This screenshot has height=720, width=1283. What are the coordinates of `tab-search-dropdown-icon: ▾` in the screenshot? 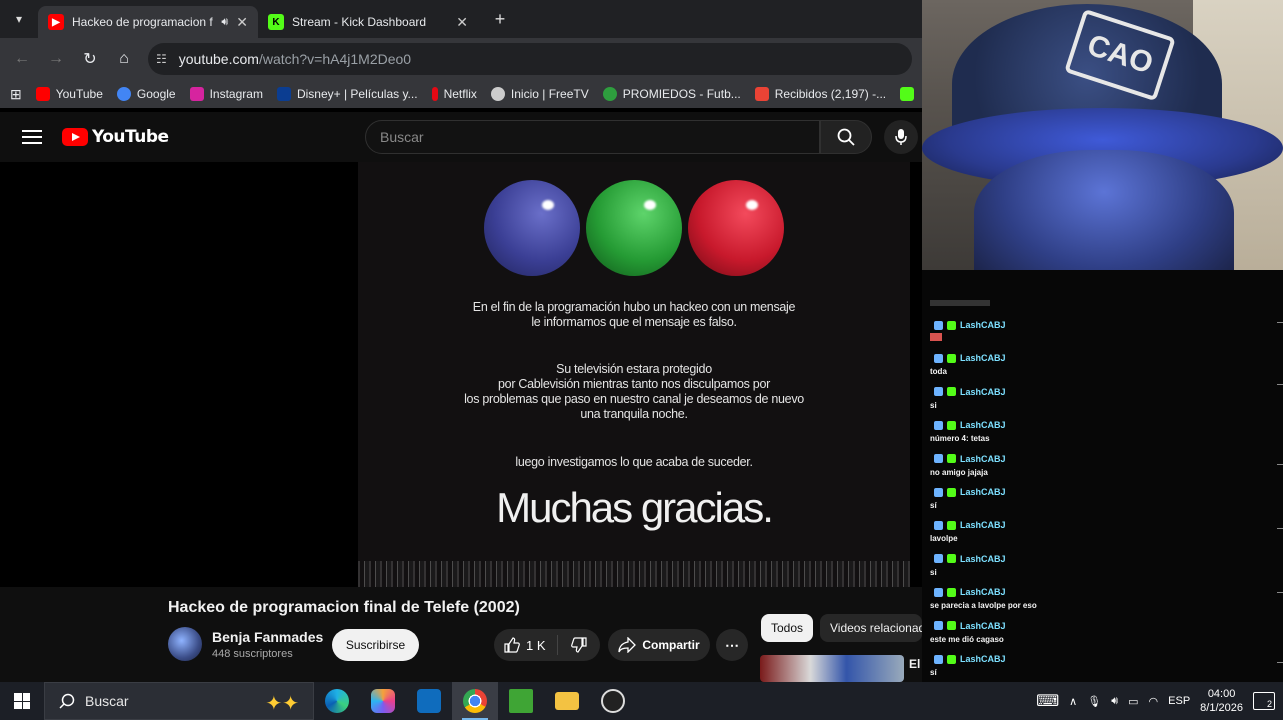 It's located at (19, 19).